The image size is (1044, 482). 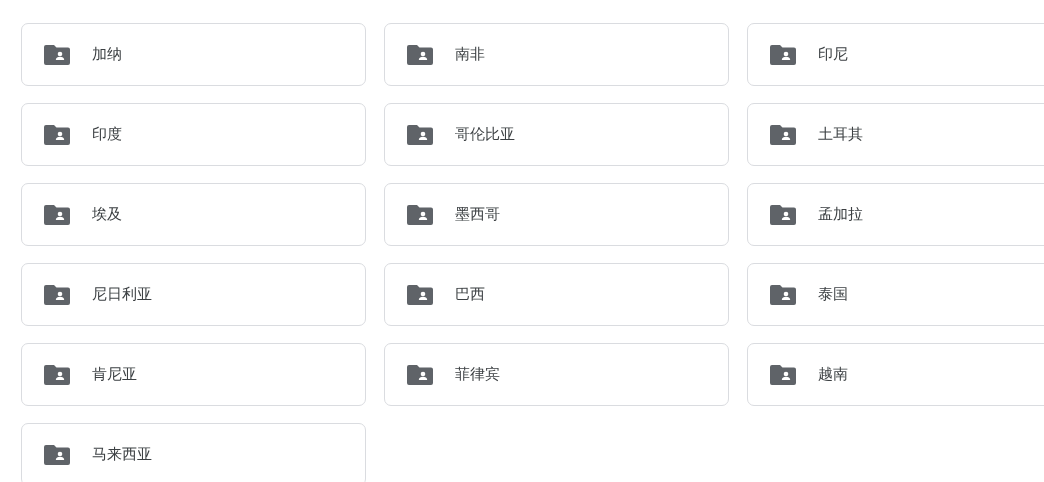 What do you see at coordinates (107, 54) in the screenshot?
I see `folder-name: 加纳` at bounding box center [107, 54].